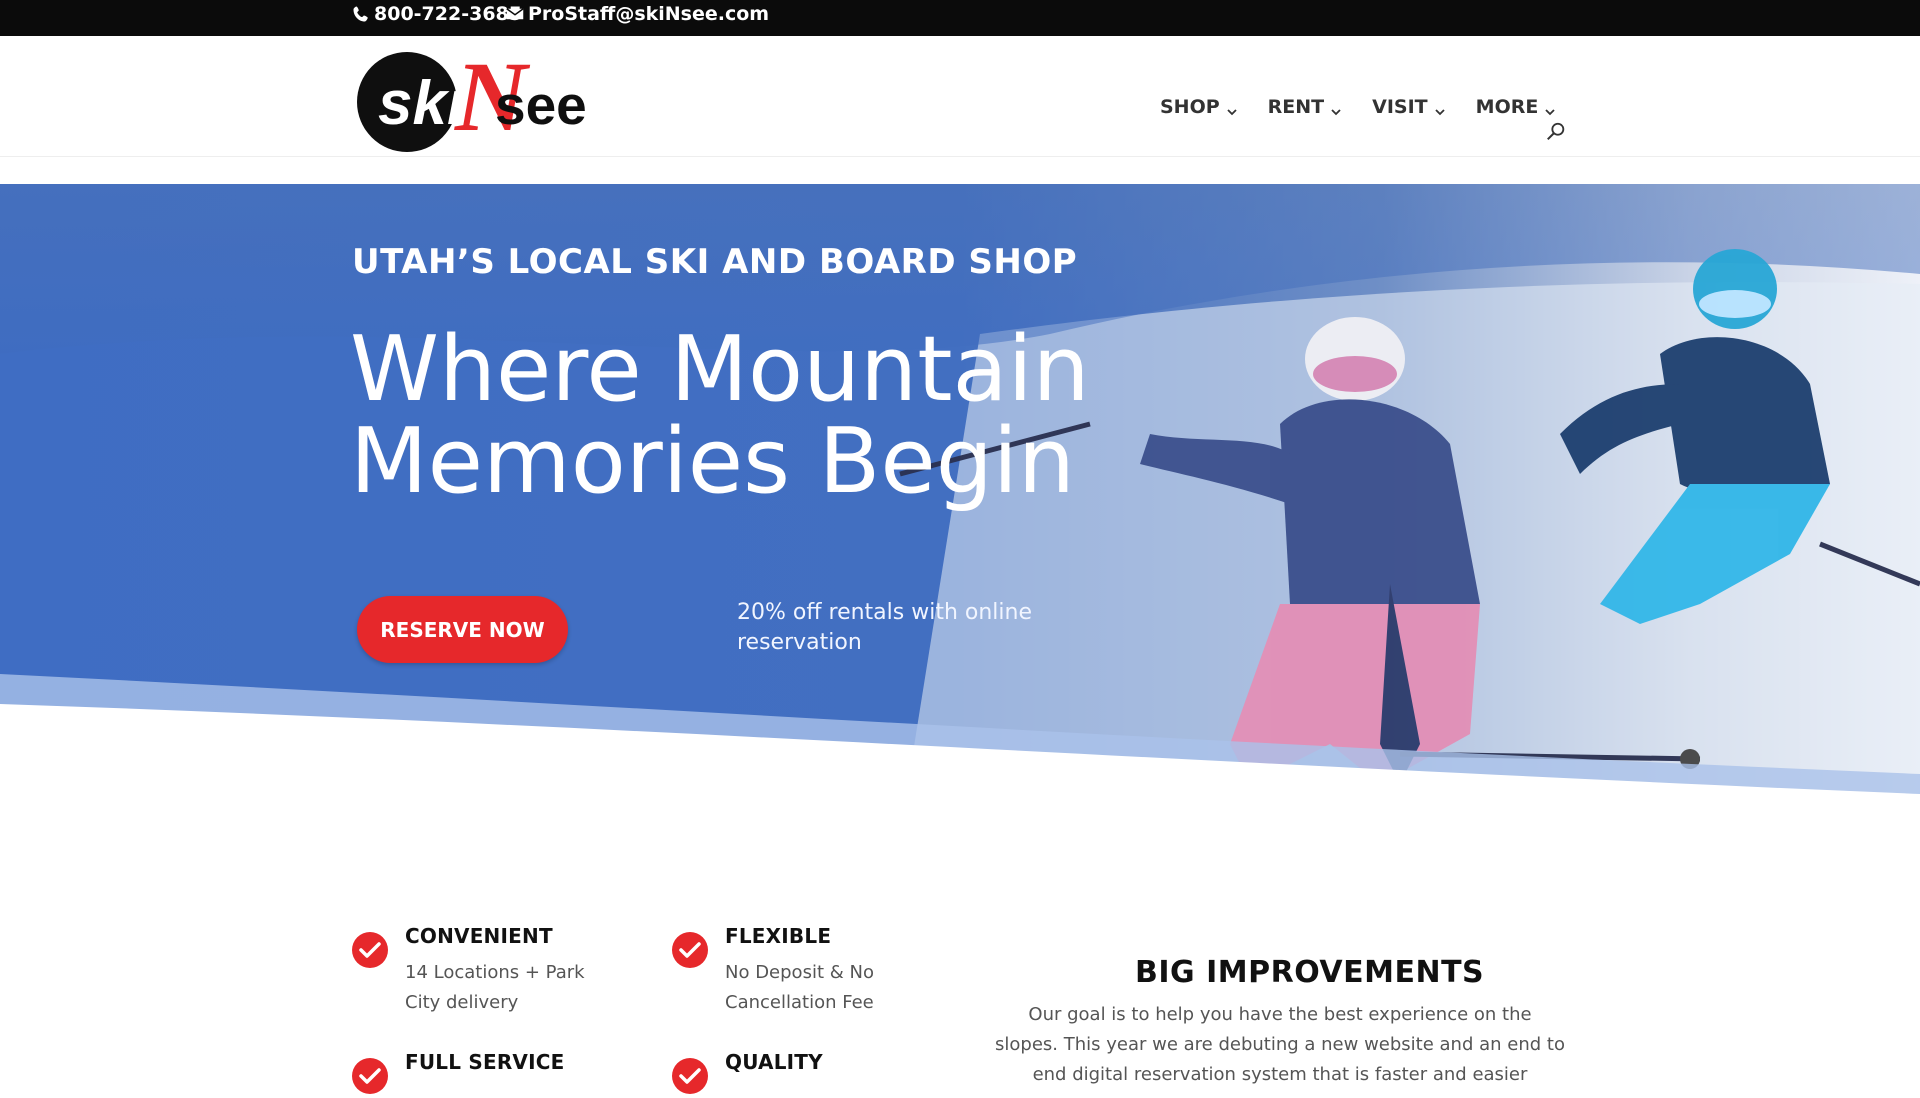  What do you see at coordinates (1358, 107) in the screenshot?
I see `main-nav: SHOP RENT VISIT MORE` at bounding box center [1358, 107].